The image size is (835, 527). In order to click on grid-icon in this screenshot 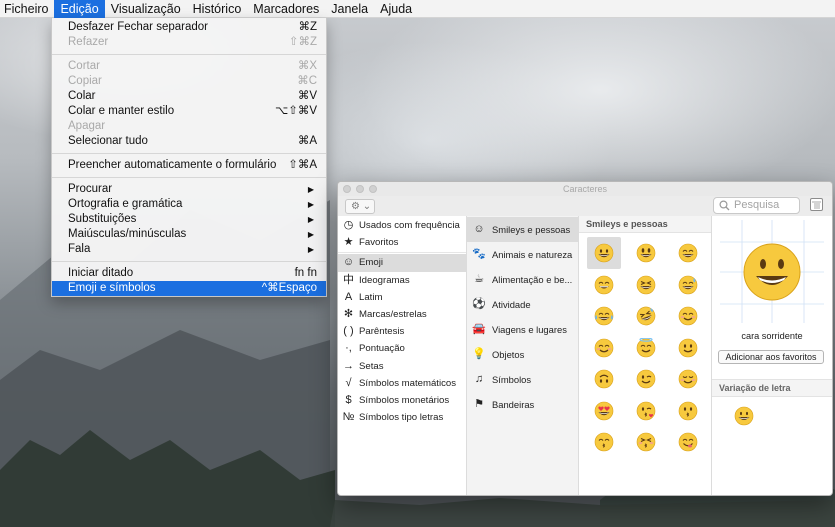, I will do `click(816, 205)`.